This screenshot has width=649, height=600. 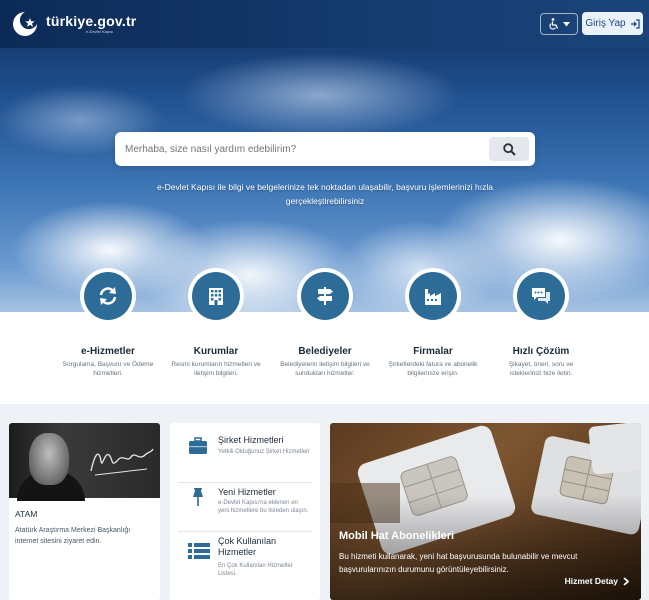 I want to click on login-button: Giriş Yap, so click(x=612, y=23).